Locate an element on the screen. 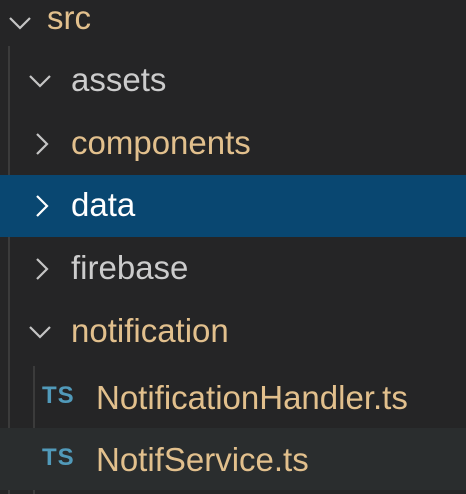 The width and height of the screenshot is (466, 494). tree-item-label: src is located at coordinates (69, 18).